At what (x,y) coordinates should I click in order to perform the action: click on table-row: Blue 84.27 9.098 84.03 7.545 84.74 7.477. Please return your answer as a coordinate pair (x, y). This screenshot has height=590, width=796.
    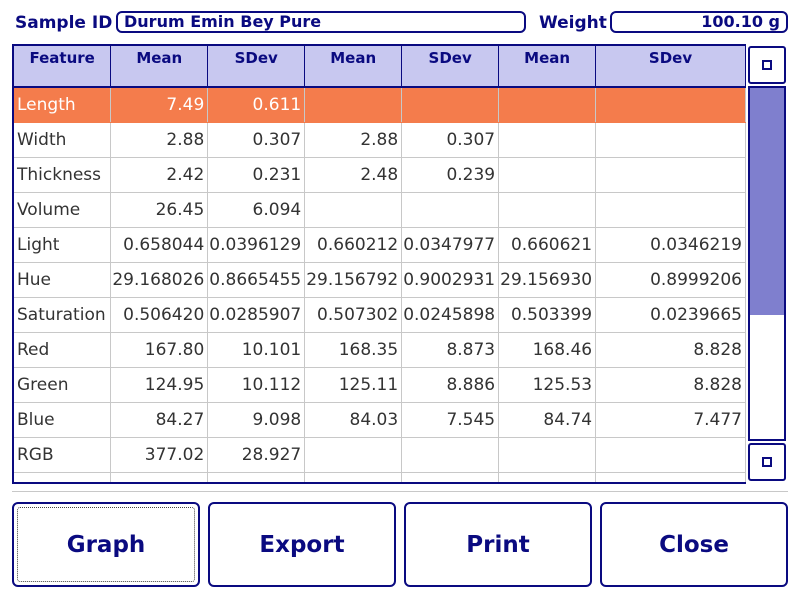
    Looking at the image, I should click on (380, 420).